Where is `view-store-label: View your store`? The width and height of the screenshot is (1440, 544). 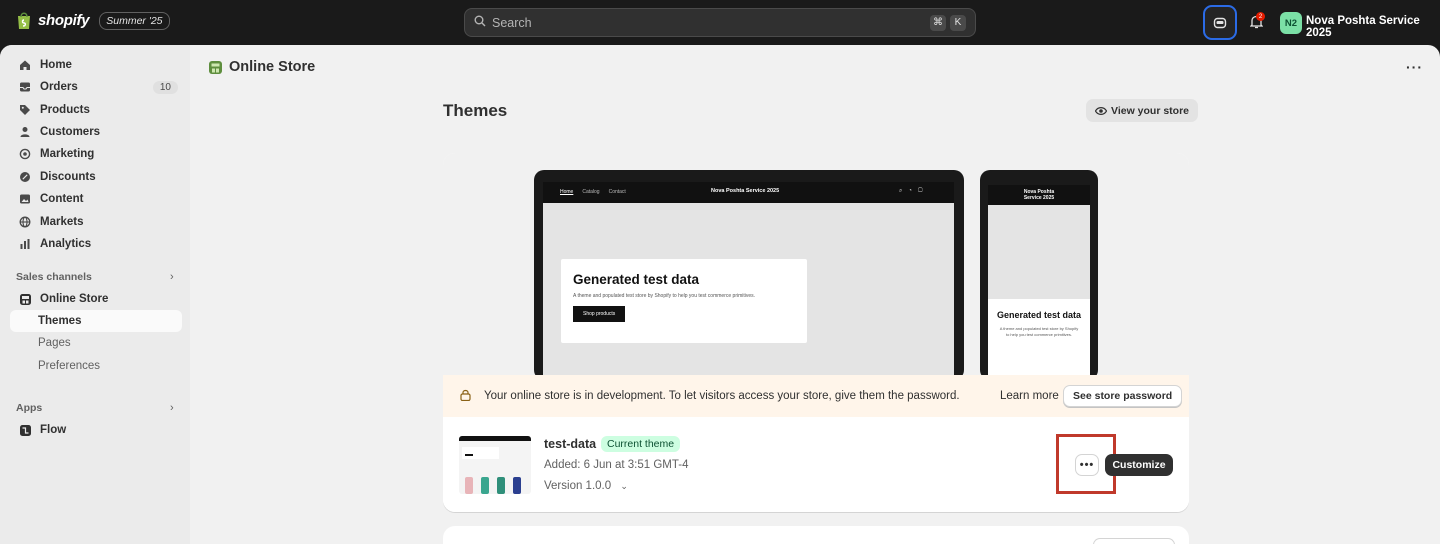
view-store-label: View your store is located at coordinates (1150, 110).